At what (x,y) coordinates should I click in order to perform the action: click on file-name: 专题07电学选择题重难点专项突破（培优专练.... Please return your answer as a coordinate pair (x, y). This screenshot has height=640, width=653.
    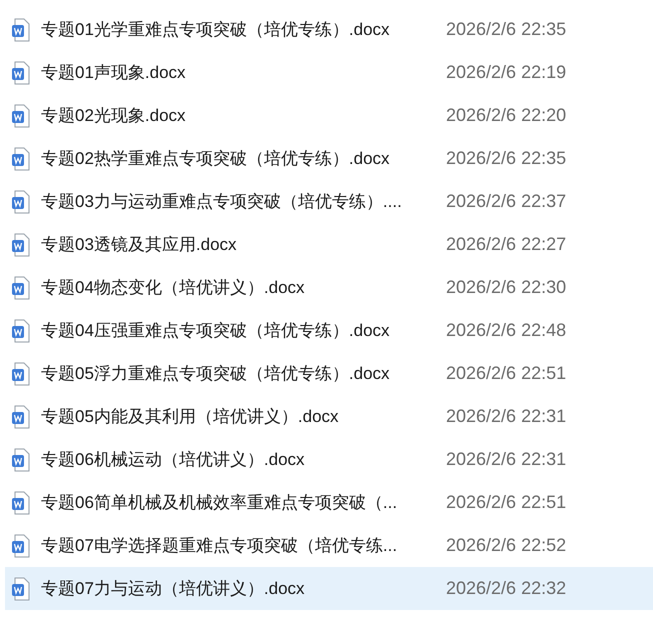
    Looking at the image, I should click on (219, 545).